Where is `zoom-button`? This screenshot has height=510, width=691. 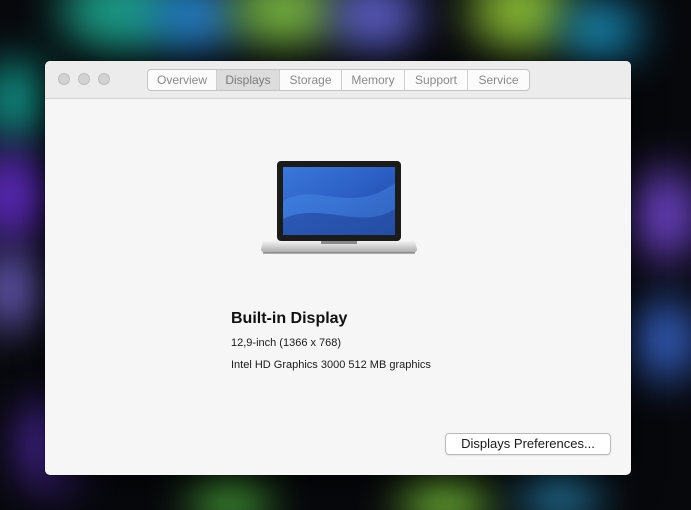
zoom-button is located at coordinates (104, 79).